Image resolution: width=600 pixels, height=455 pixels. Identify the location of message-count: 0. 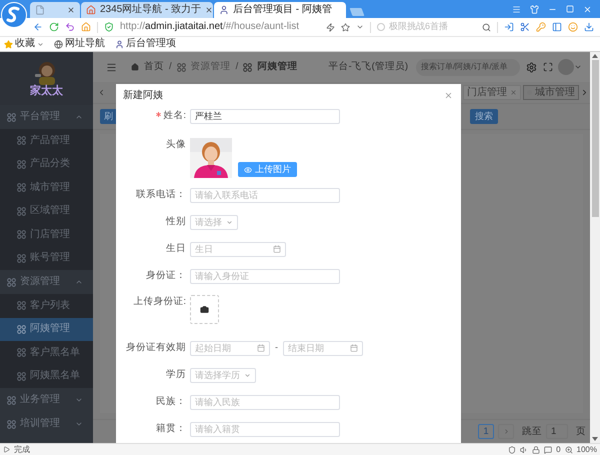
(558, 450).